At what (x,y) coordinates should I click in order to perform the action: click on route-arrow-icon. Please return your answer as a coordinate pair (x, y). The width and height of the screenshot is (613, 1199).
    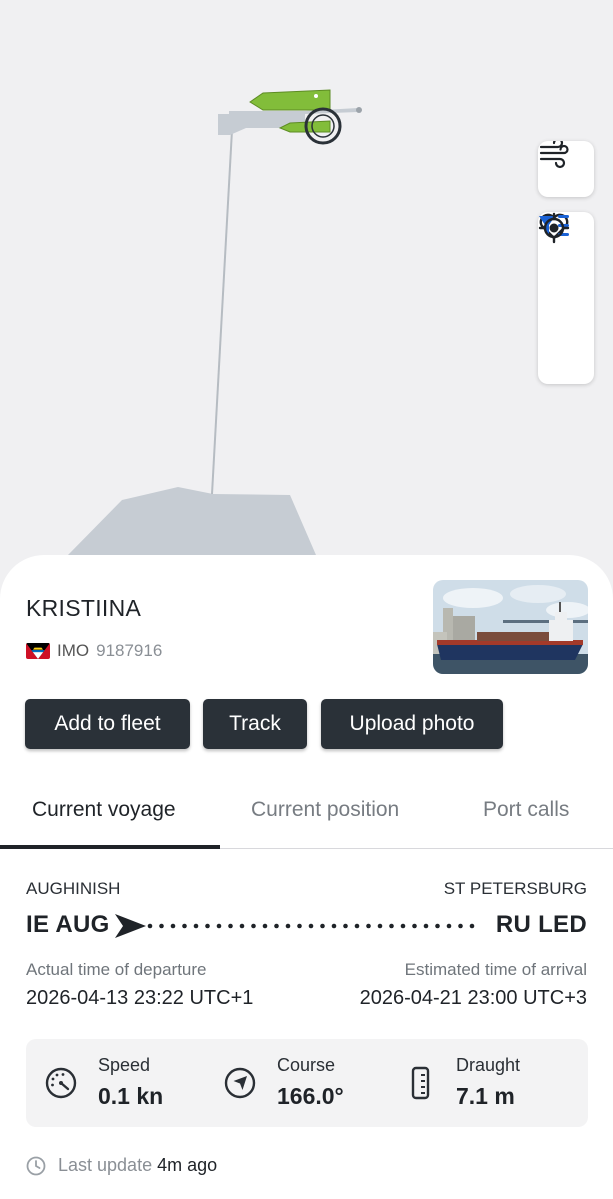
    Looking at the image, I should click on (130, 926).